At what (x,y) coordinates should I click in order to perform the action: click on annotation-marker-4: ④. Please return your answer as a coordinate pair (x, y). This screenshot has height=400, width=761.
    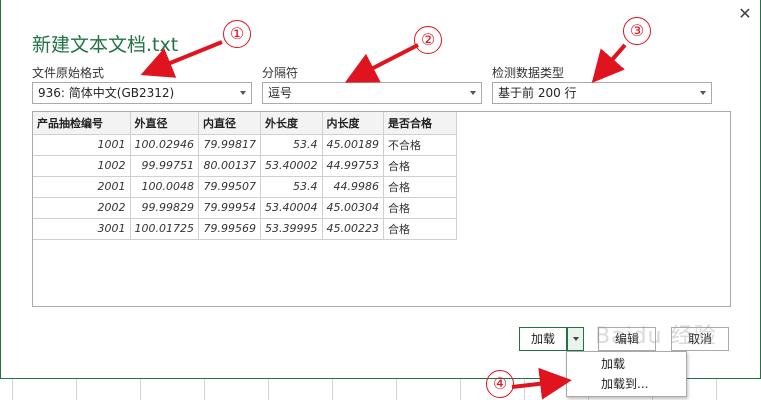
    Looking at the image, I should click on (500, 384).